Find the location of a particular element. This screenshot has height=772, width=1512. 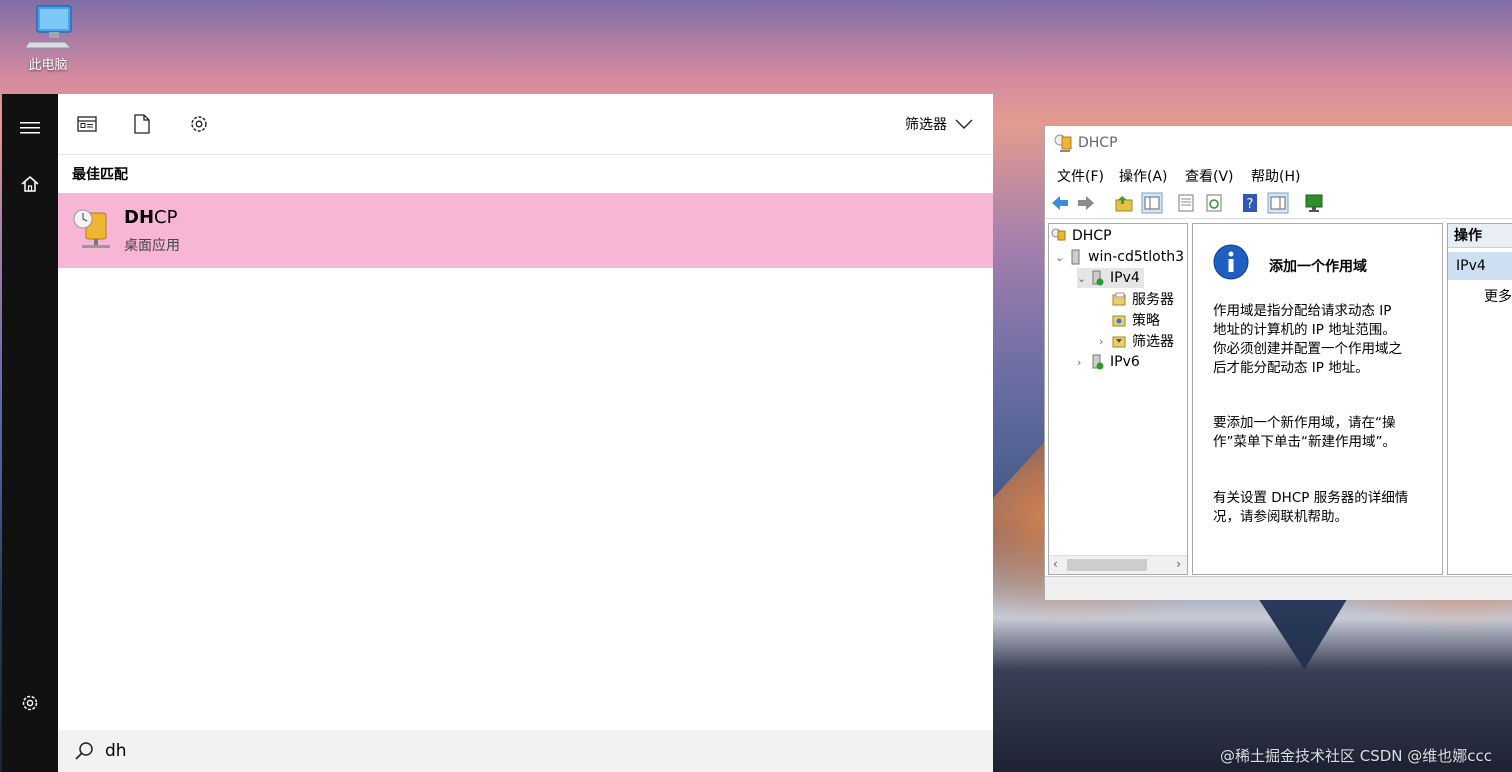

settings-filter-button is located at coordinates (199, 124).